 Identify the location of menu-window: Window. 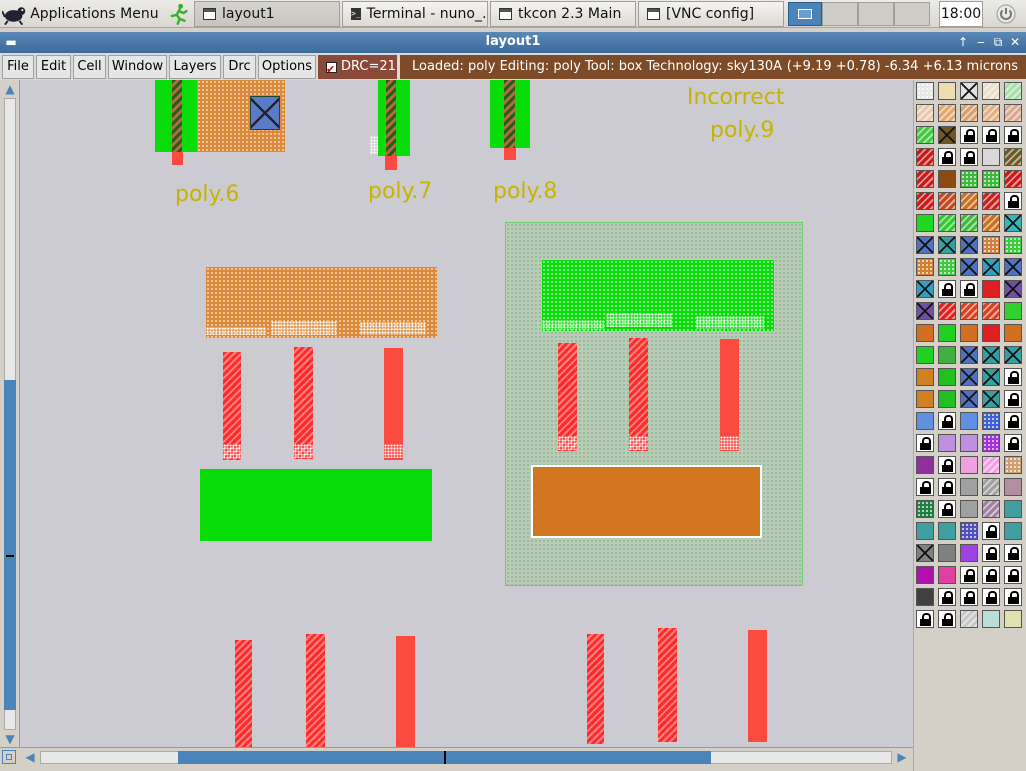
(137, 67).